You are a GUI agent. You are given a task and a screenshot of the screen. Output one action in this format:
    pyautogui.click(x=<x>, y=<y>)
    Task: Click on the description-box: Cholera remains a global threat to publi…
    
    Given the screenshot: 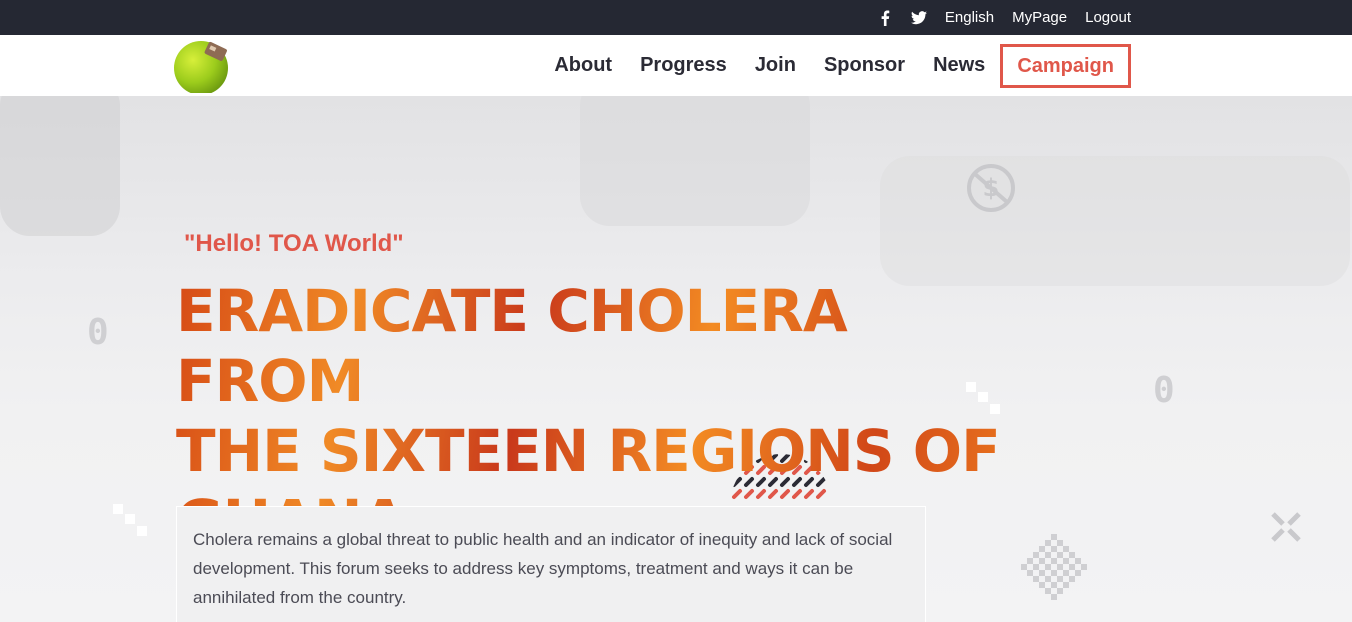 What is the action you would take?
    pyautogui.click(x=551, y=564)
    